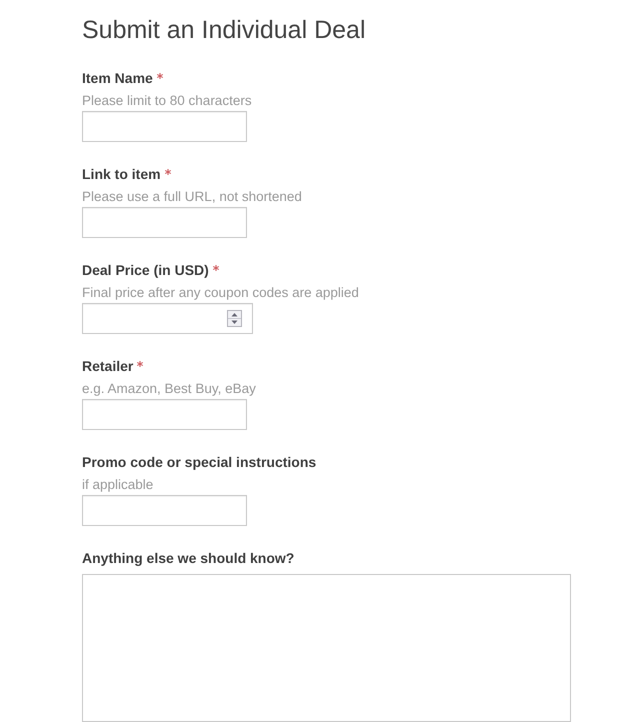  I want to click on page-title: Submit an Individual Deal, so click(224, 30).